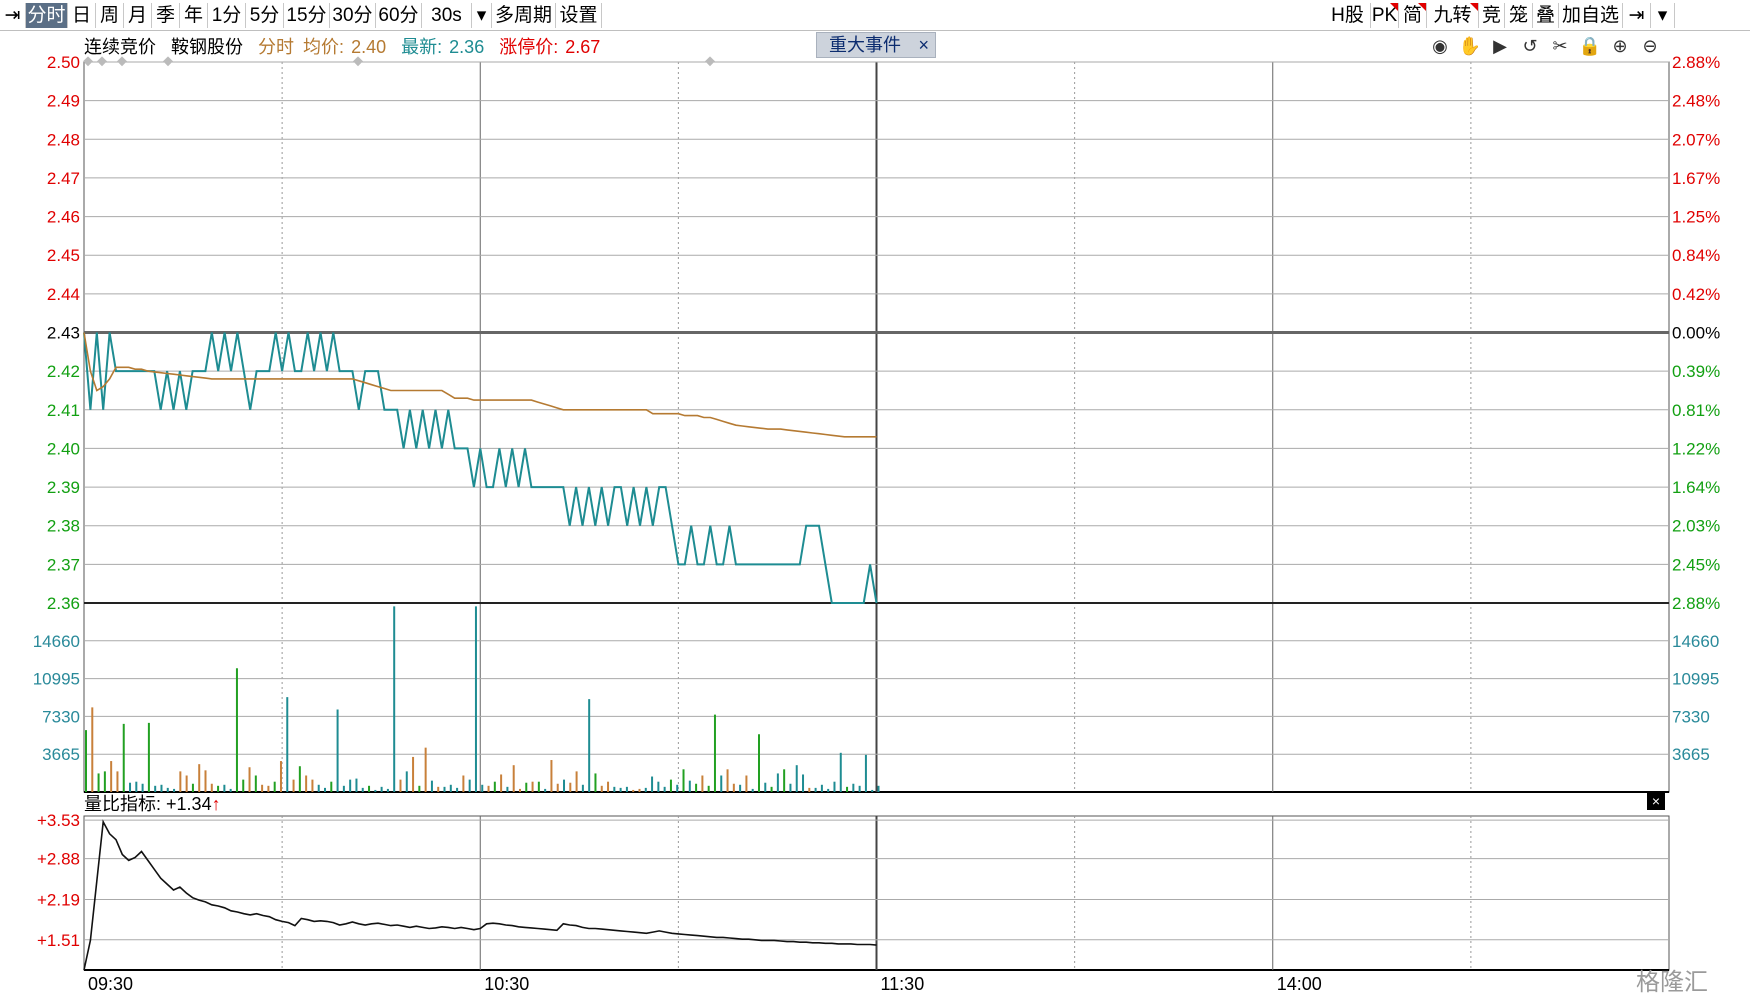 This screenshot has width=1750, height=1002. I want to click on volume-tick-label: 7330, so click(61, 716).